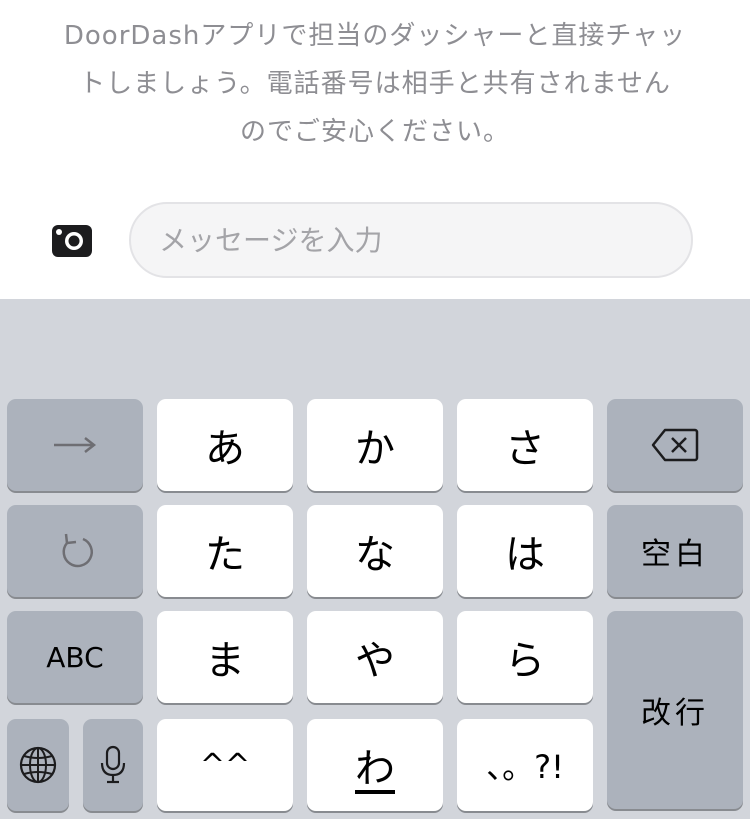 This screenshot has height=819, width=750. Describe the element at coordinates (225, 449) in the screenshot. I see `key-label: あ` at that location.